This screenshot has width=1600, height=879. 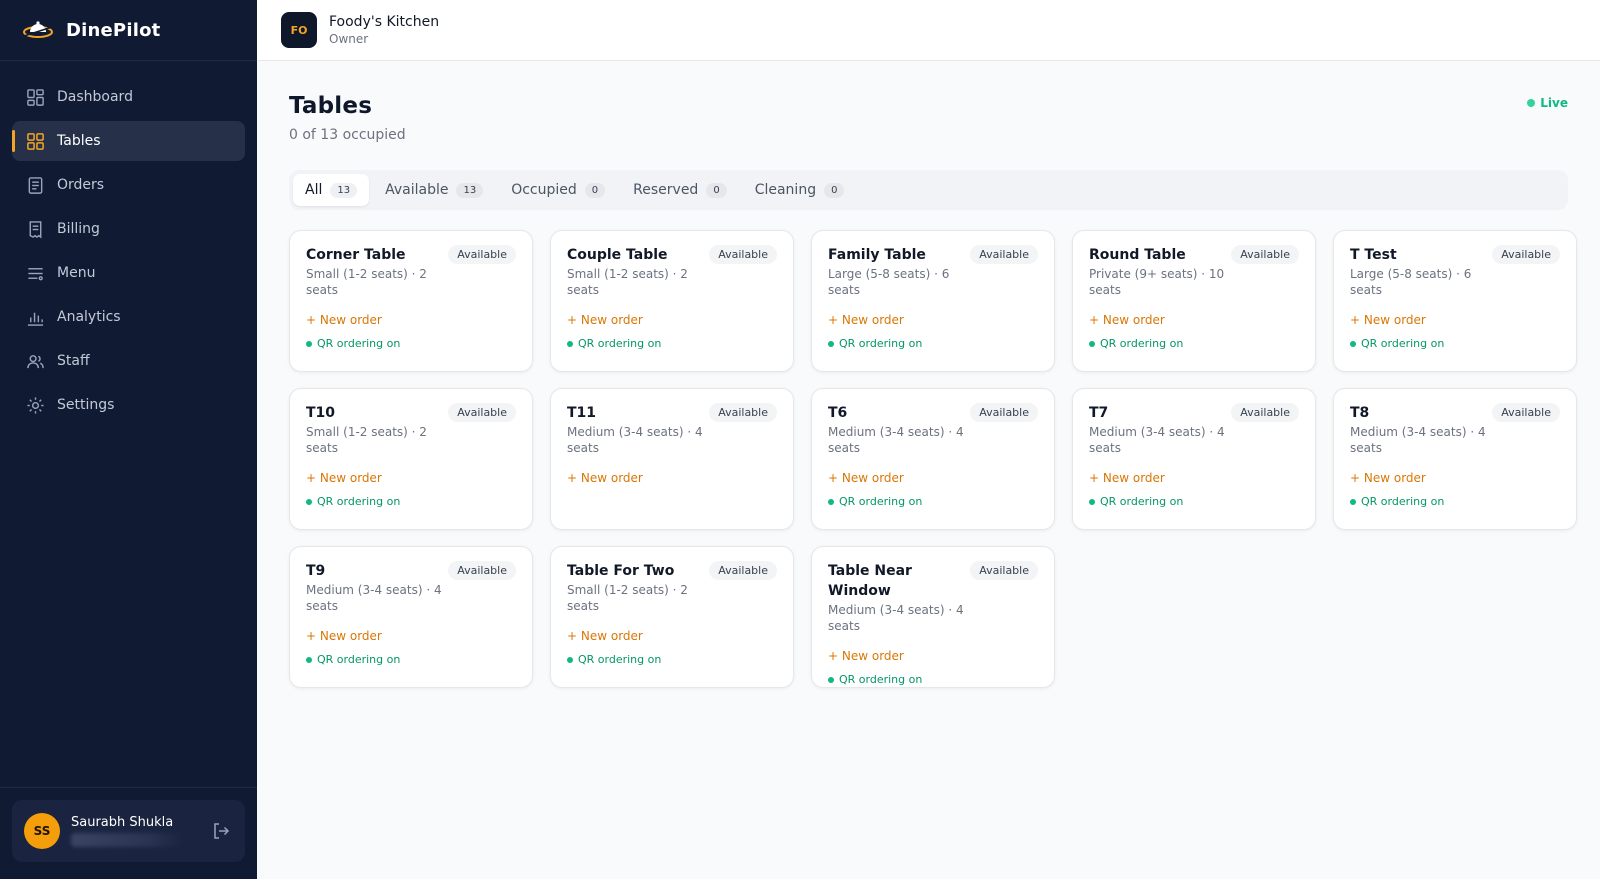 I want to click on tab-occupied: Occupied 0, so click(x=558, y=190).